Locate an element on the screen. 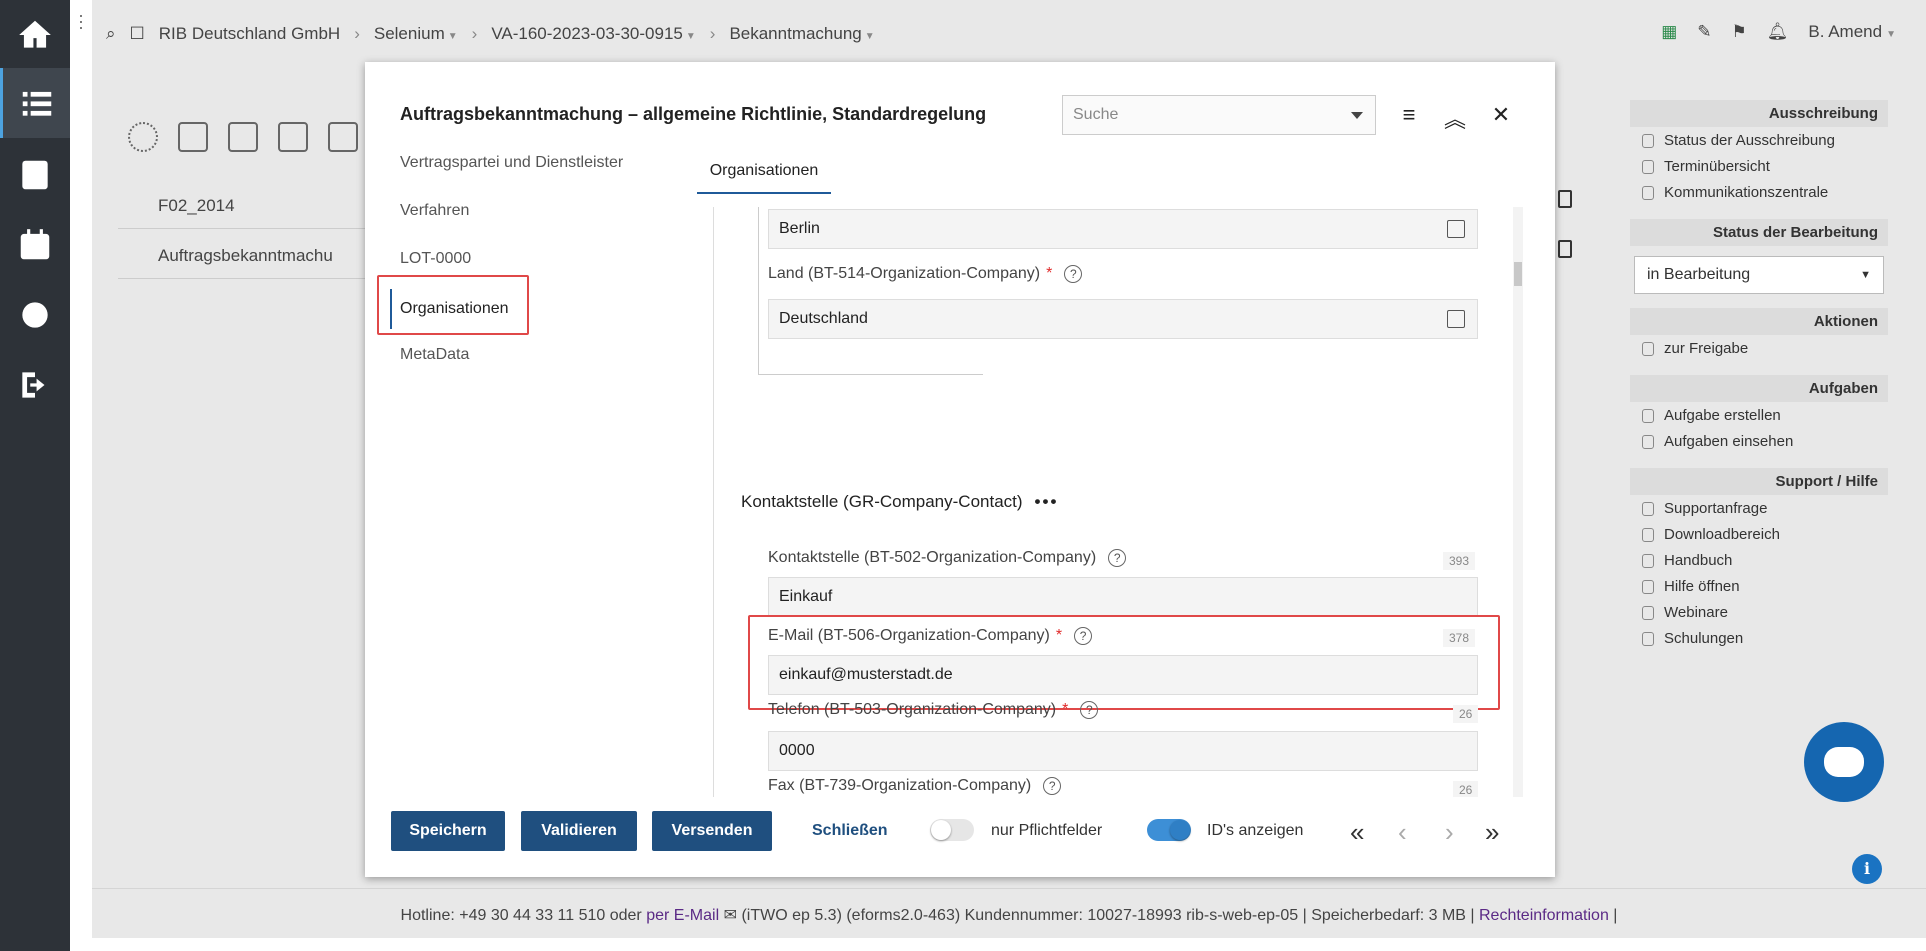 The width and height of the screenshot is (1926, 951). info-icon: i is located at coordinates (1867, 869).